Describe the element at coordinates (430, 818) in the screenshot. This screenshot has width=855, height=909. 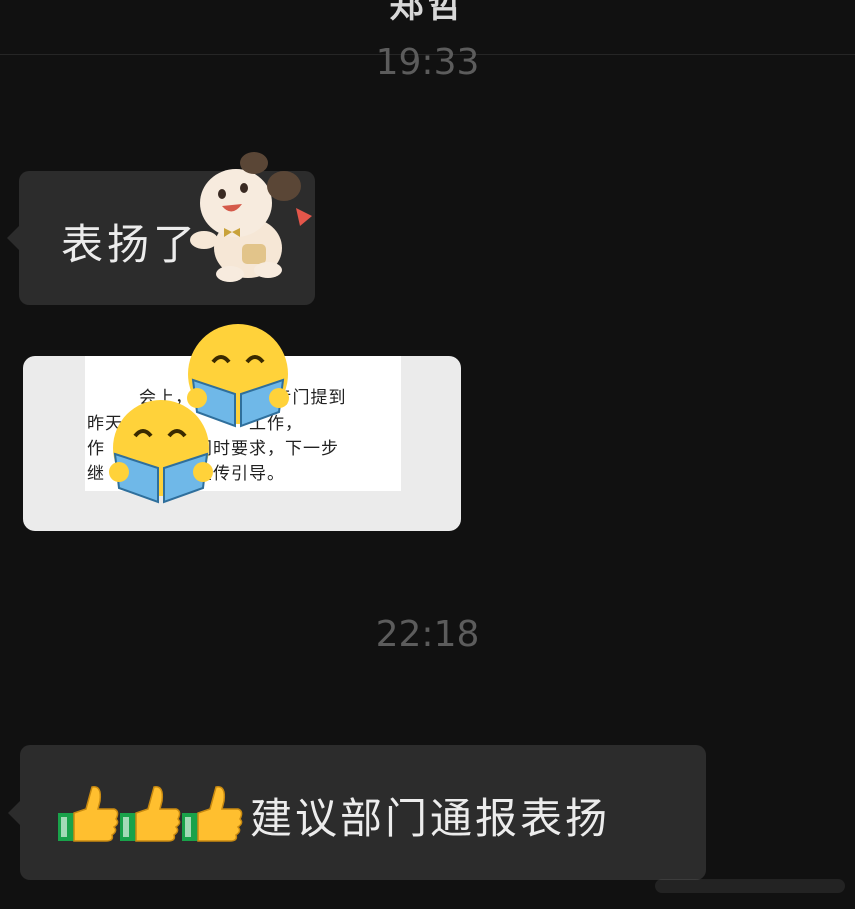
I see `message-text: 建议部门通报表扬` at that location.